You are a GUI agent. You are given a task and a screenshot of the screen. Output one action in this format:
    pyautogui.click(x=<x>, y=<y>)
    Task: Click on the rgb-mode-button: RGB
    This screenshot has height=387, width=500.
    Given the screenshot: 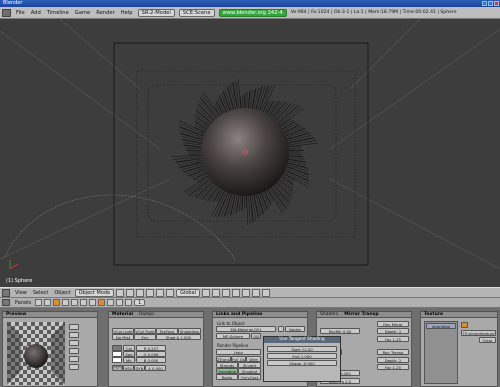 What is the action you would take?
    pyautogui.click(x=117, y=368)
    